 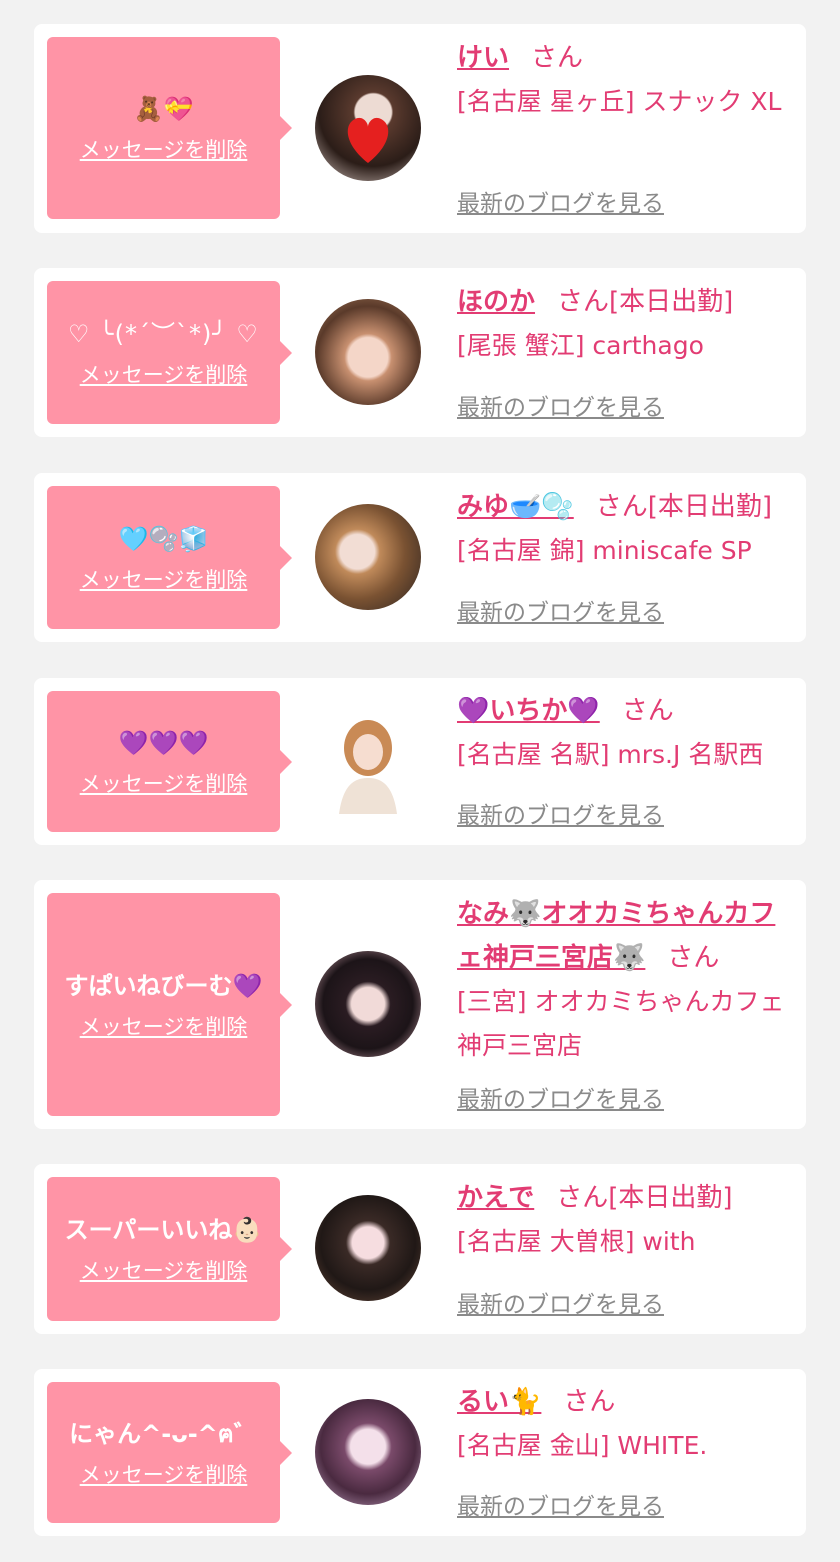 What do you see at coordinates (627, 733) in the screenshot?
I see `user-info: 💜いちか💜 さん [名古屋 名駅] mrs.J 名駅西` at bounding box center [627, 733].